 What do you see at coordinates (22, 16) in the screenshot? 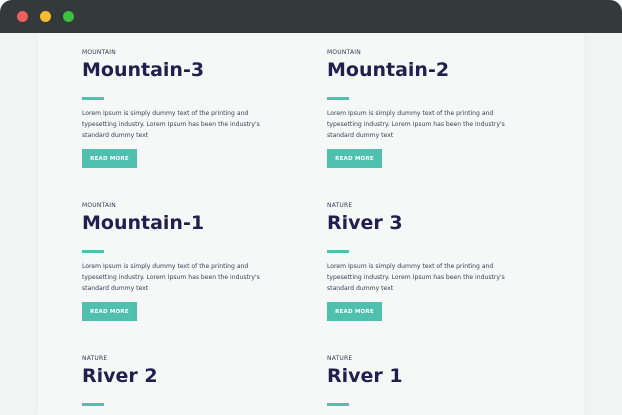
I see `close-window-icon` at bounding box center [22, 16].